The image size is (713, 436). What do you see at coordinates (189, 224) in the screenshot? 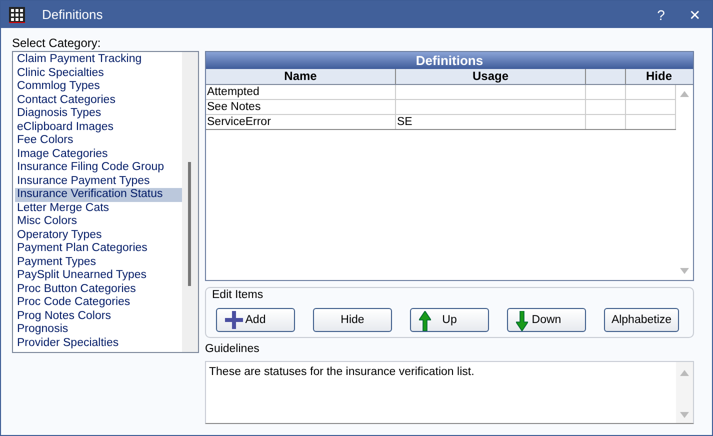
I see `scrollbar-thumb` at bounding box center [189, 224].